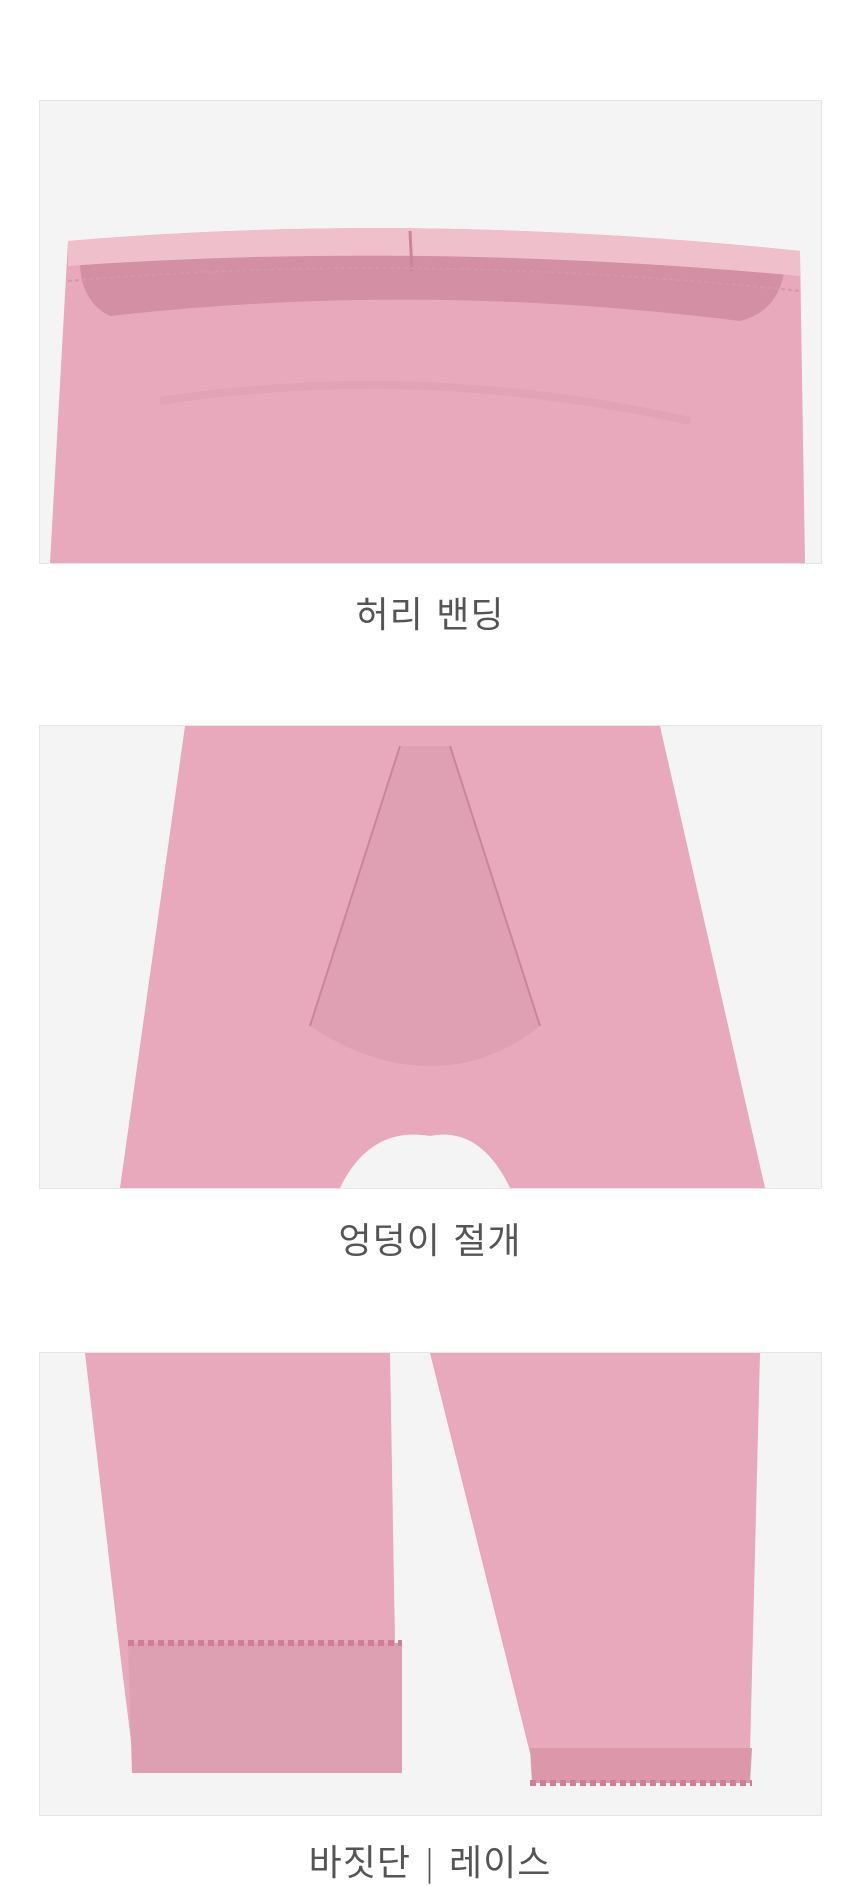 The width and height of the screenshot is (860, 1886). I want to click on left-cuff, so click(265, 1708).